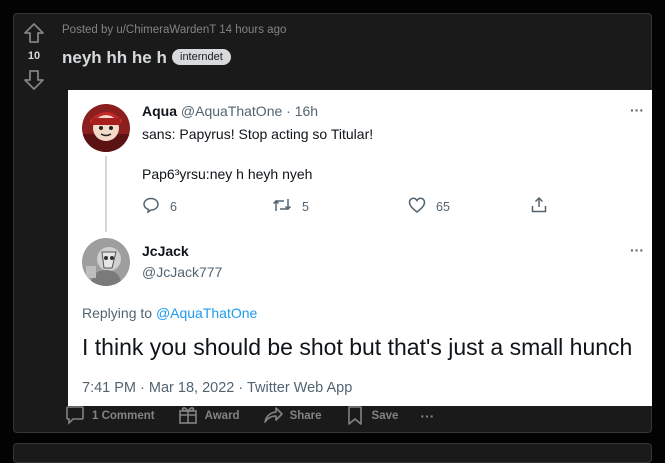 The image size is (665, 463). I want to click on comment-icon, so click(75, 416).